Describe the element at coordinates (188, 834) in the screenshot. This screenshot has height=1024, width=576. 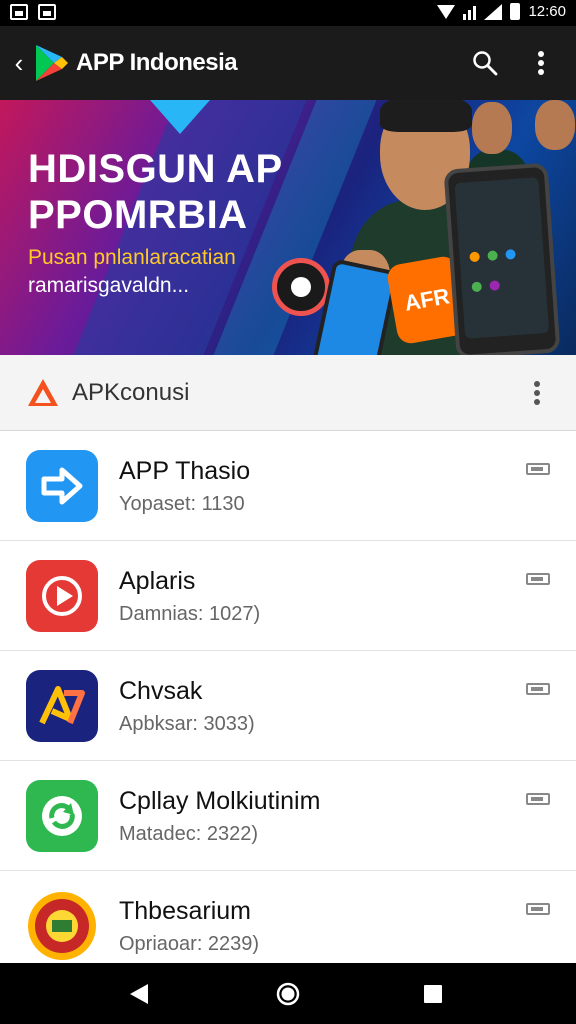
I see `app-meta: Matadec: 2322)` at that location.